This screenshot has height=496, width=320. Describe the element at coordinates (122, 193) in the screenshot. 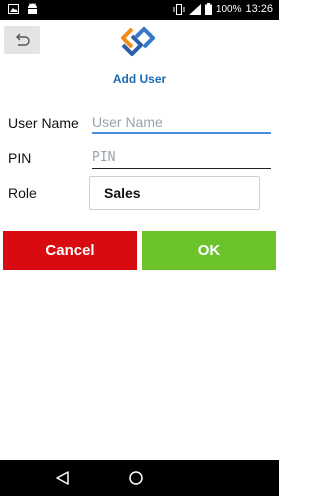

I see `role-selected-value: Sales` at that location.